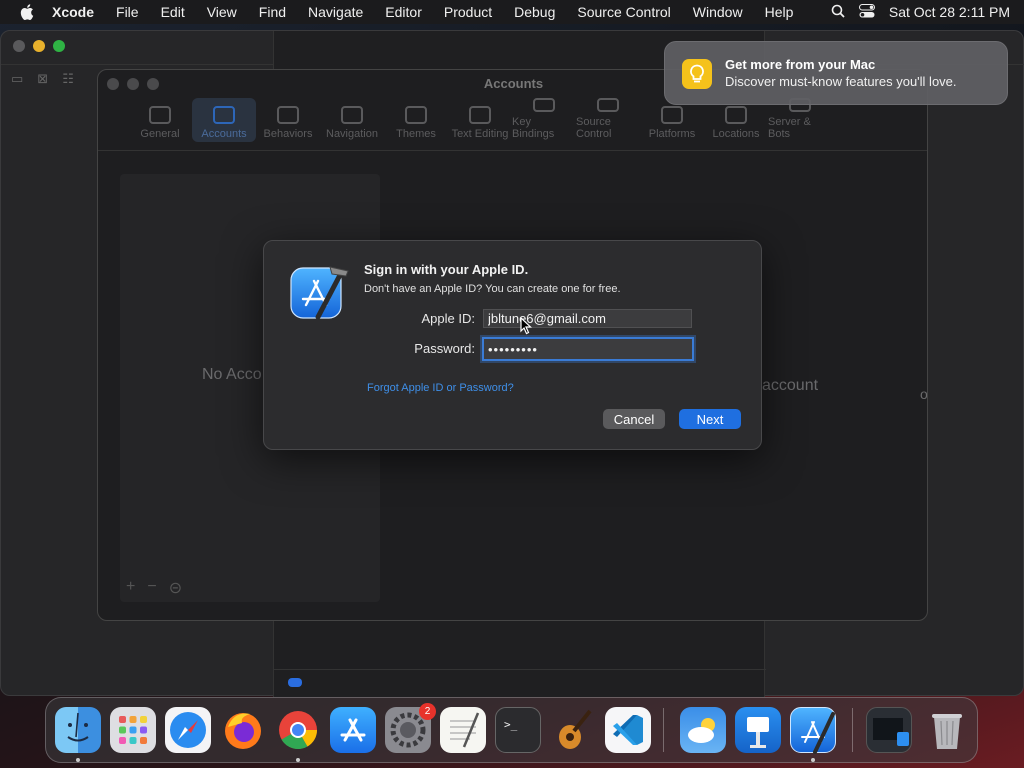  Describe the element at coordinates (410, 728) in the screenshot. I see `system-settings-icon: 2` at that location.